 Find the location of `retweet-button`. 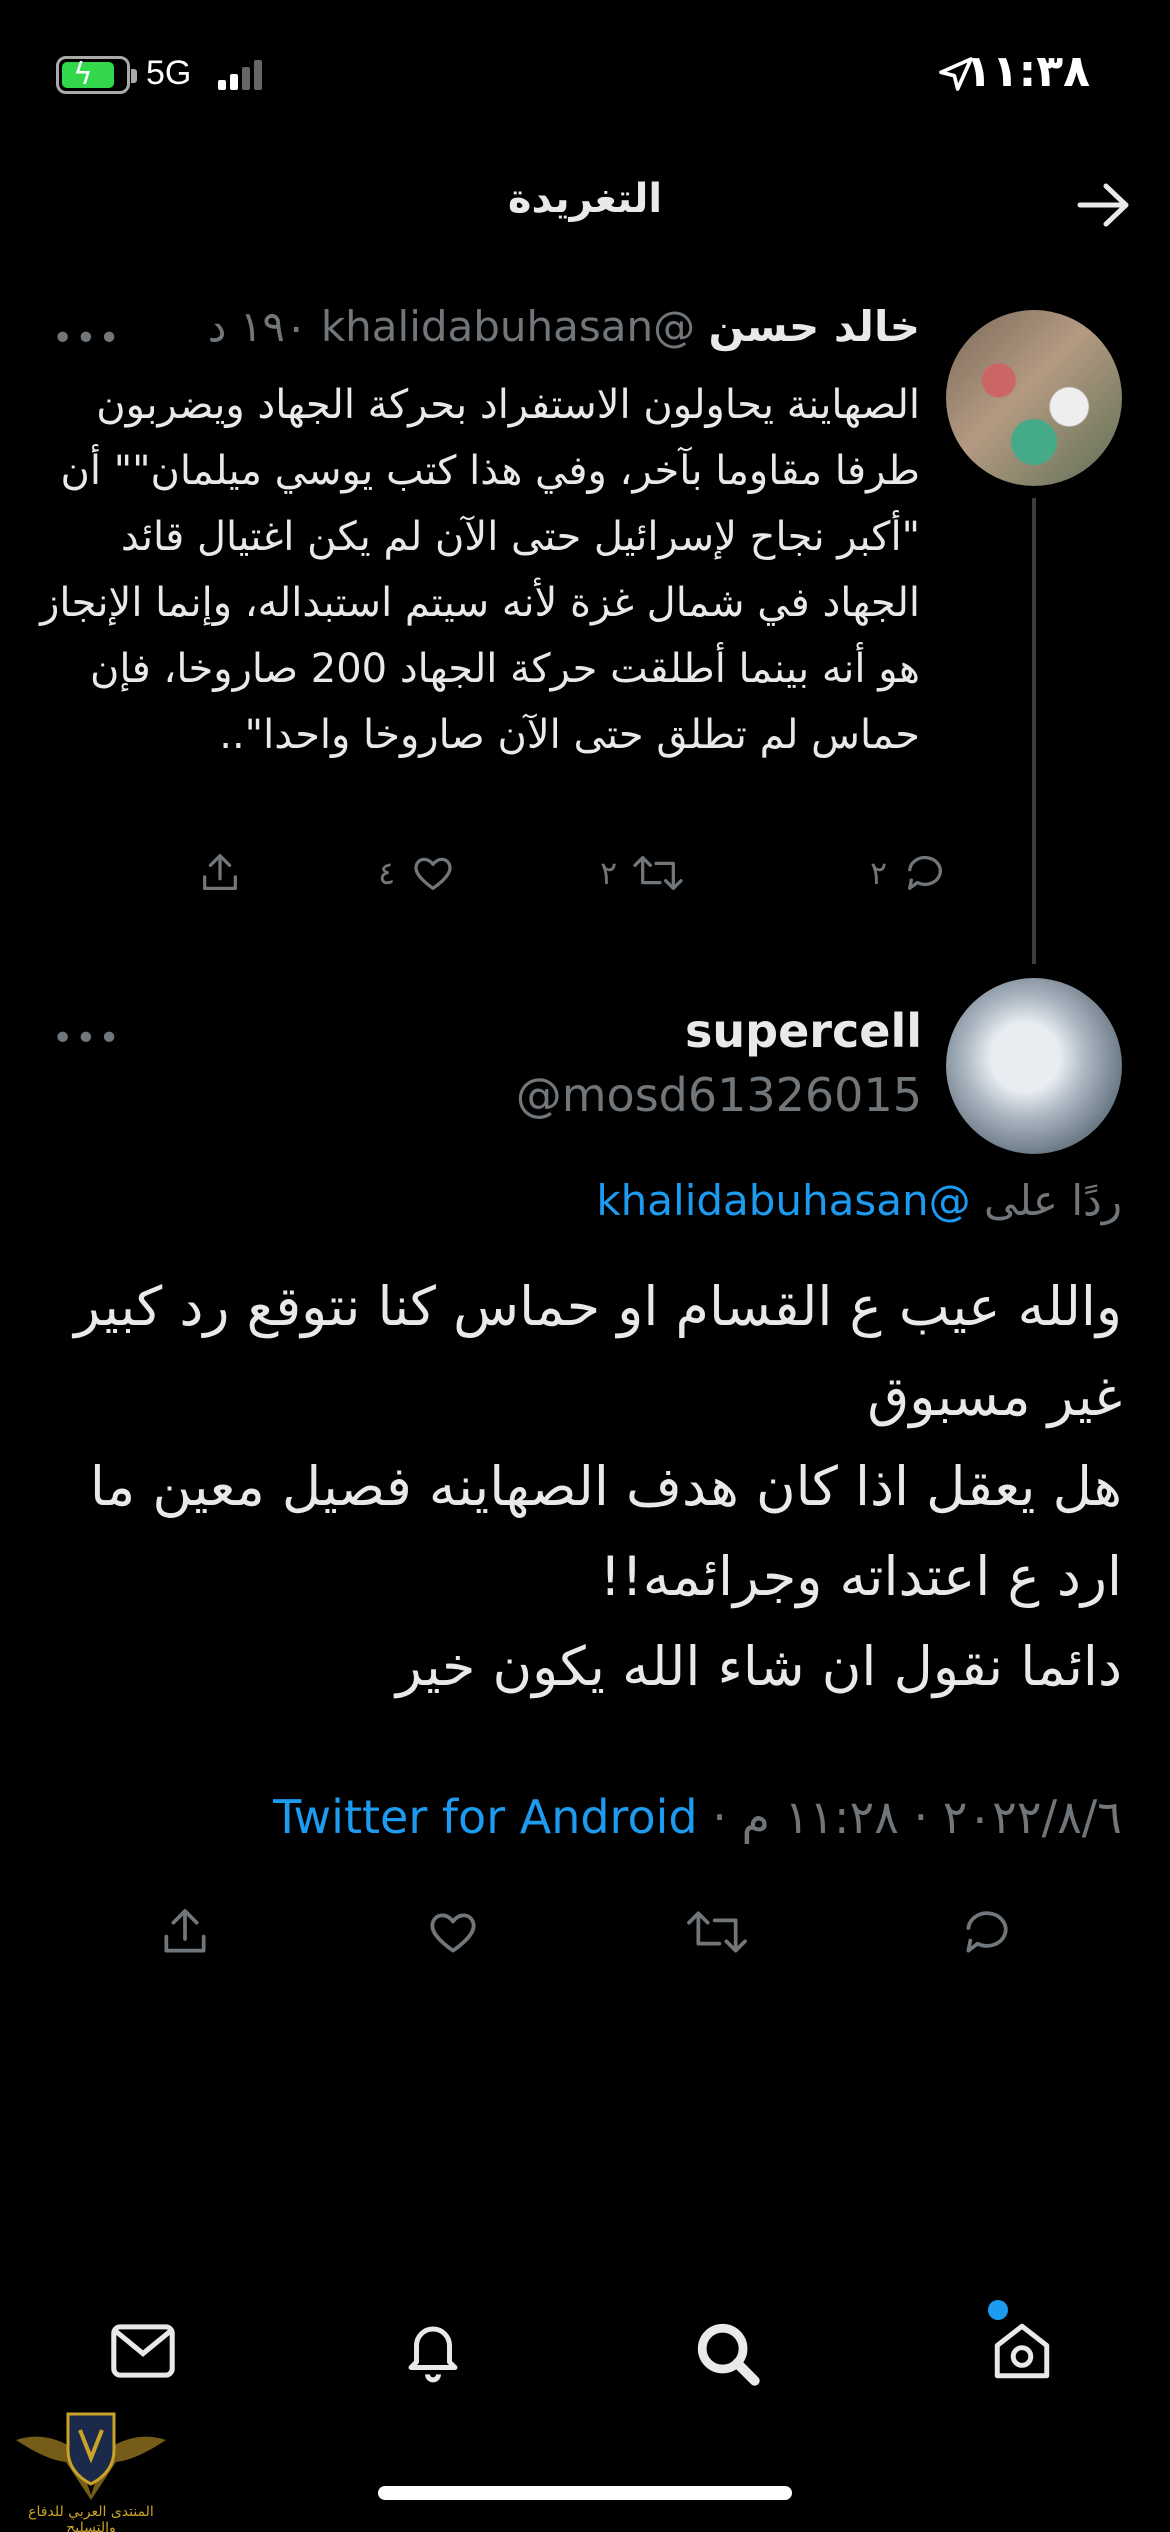

retweet-button is located at coordinates (717, 1932).